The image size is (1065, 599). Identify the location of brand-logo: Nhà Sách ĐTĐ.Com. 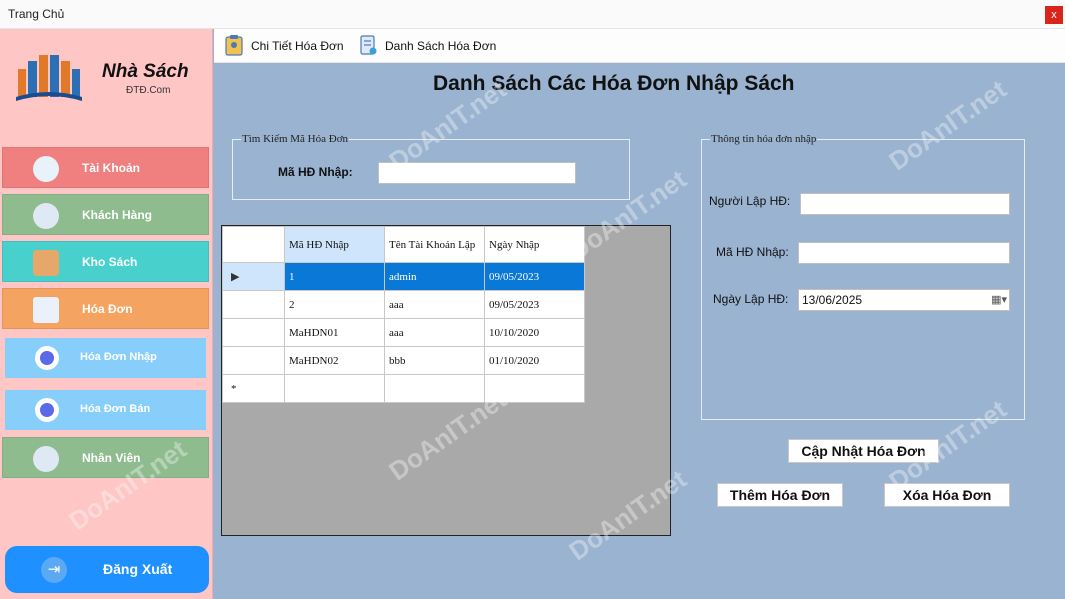
(109, 81).